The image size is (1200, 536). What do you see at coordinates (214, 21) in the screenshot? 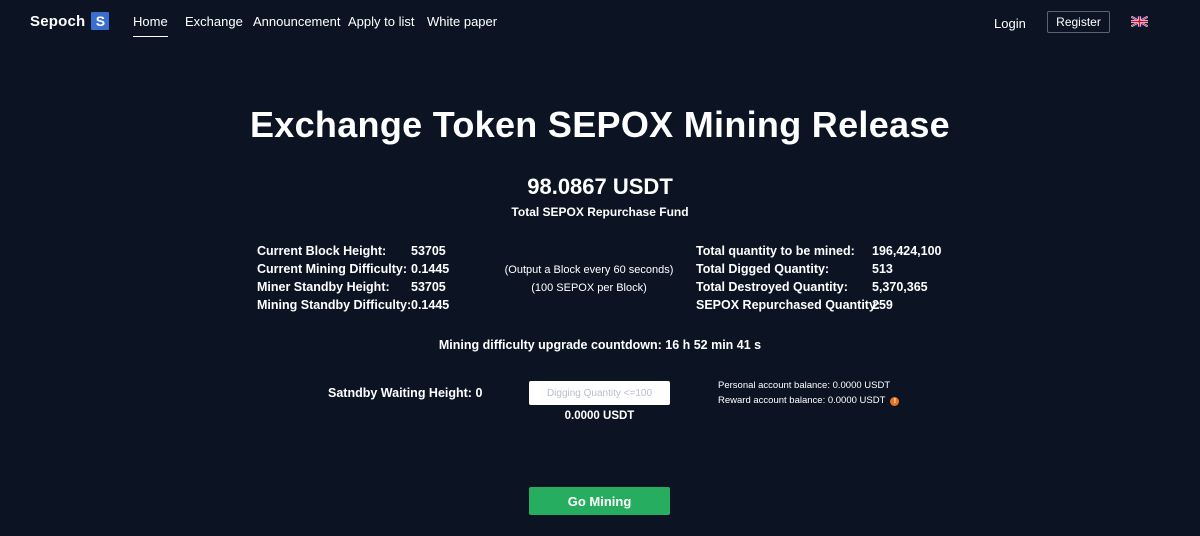
I see `nav-exchange: Exchange` at bounding box center [214, 21].